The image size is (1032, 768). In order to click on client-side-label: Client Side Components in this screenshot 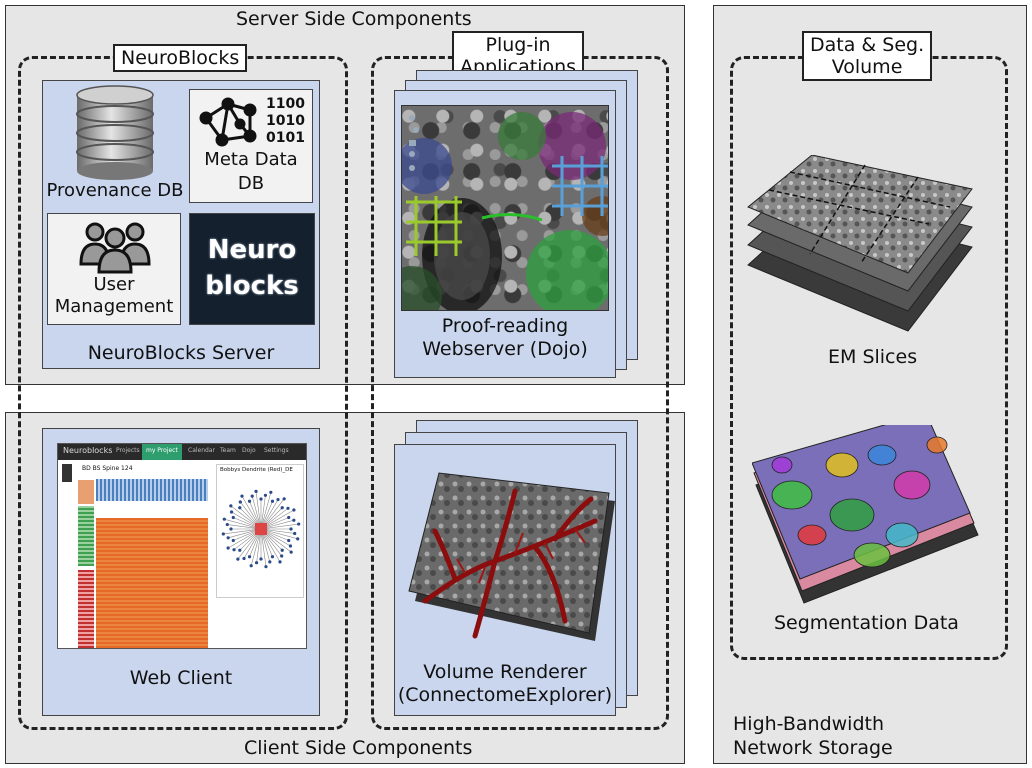, I will do `click(358, 748)`.